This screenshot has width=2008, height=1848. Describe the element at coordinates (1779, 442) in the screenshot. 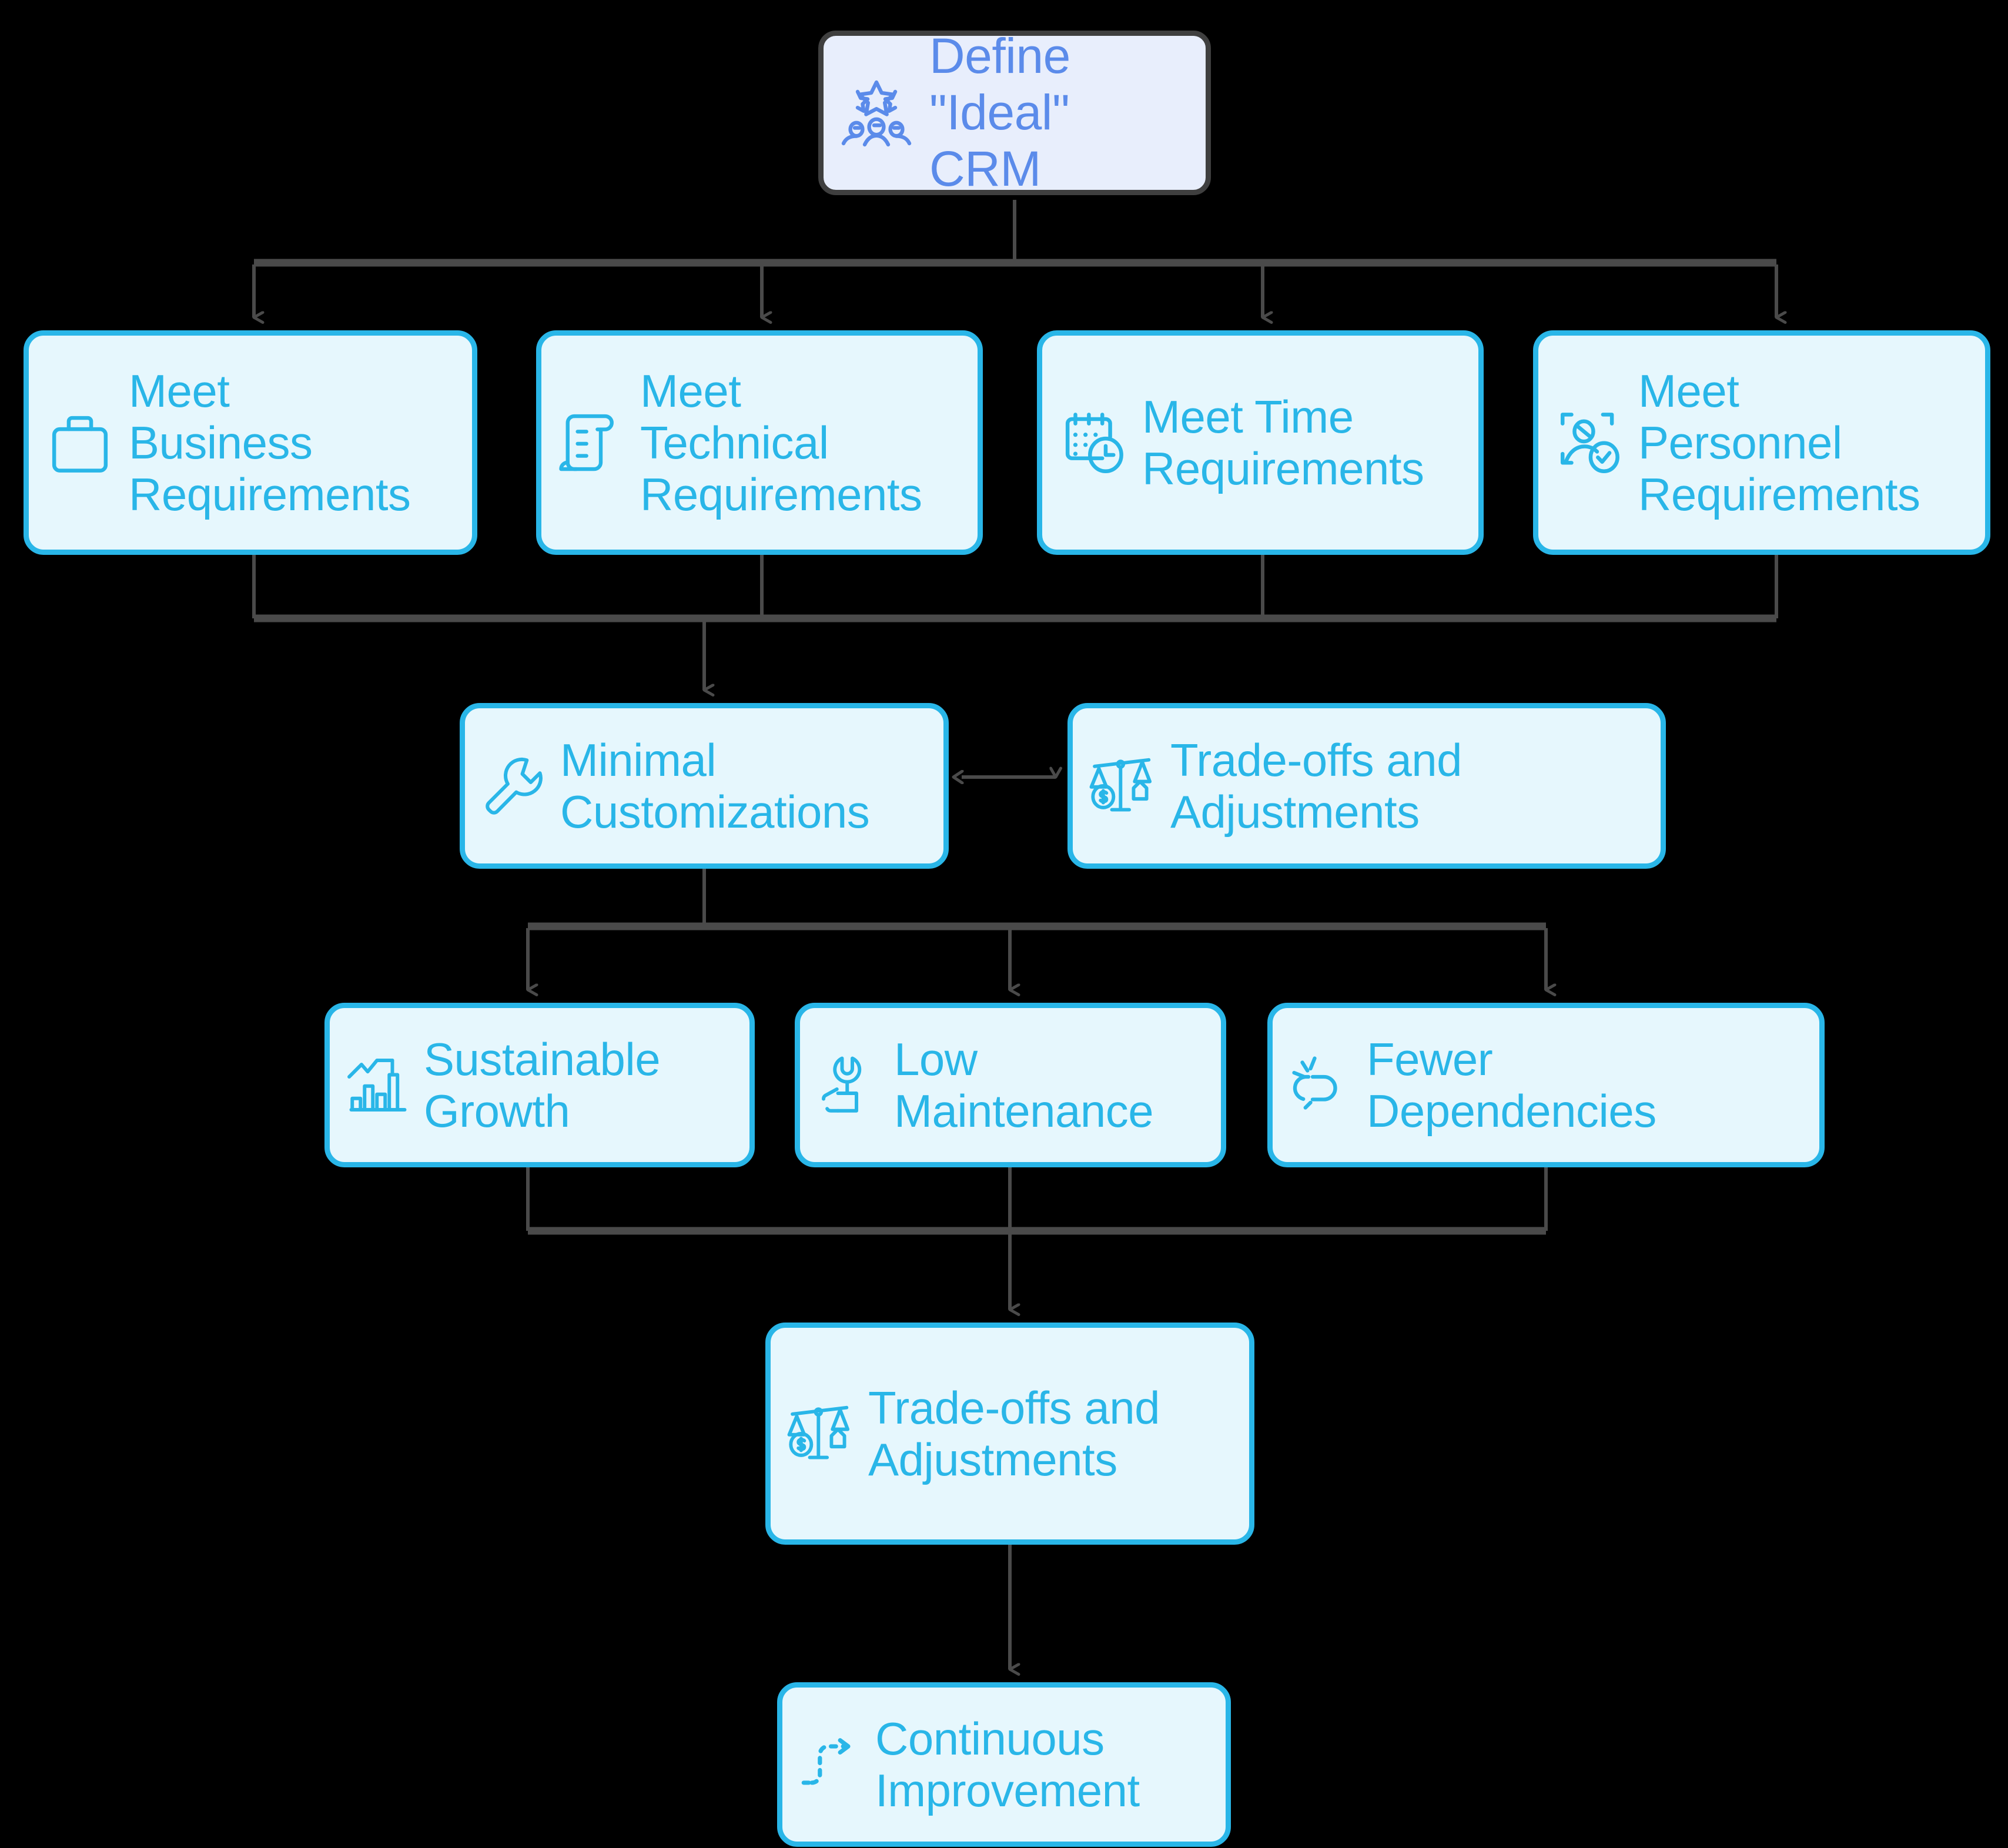

I see `node-label: Meet Personnel Requirements` at that location.